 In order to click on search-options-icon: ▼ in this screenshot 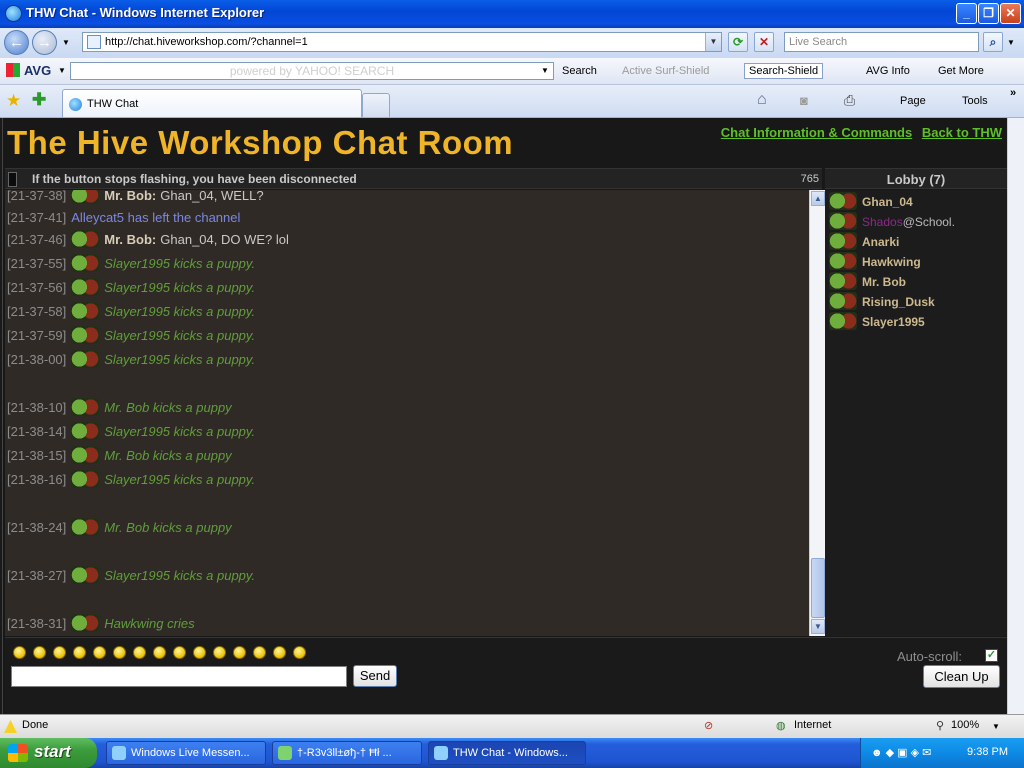, I will do `click(1011, 42)`.